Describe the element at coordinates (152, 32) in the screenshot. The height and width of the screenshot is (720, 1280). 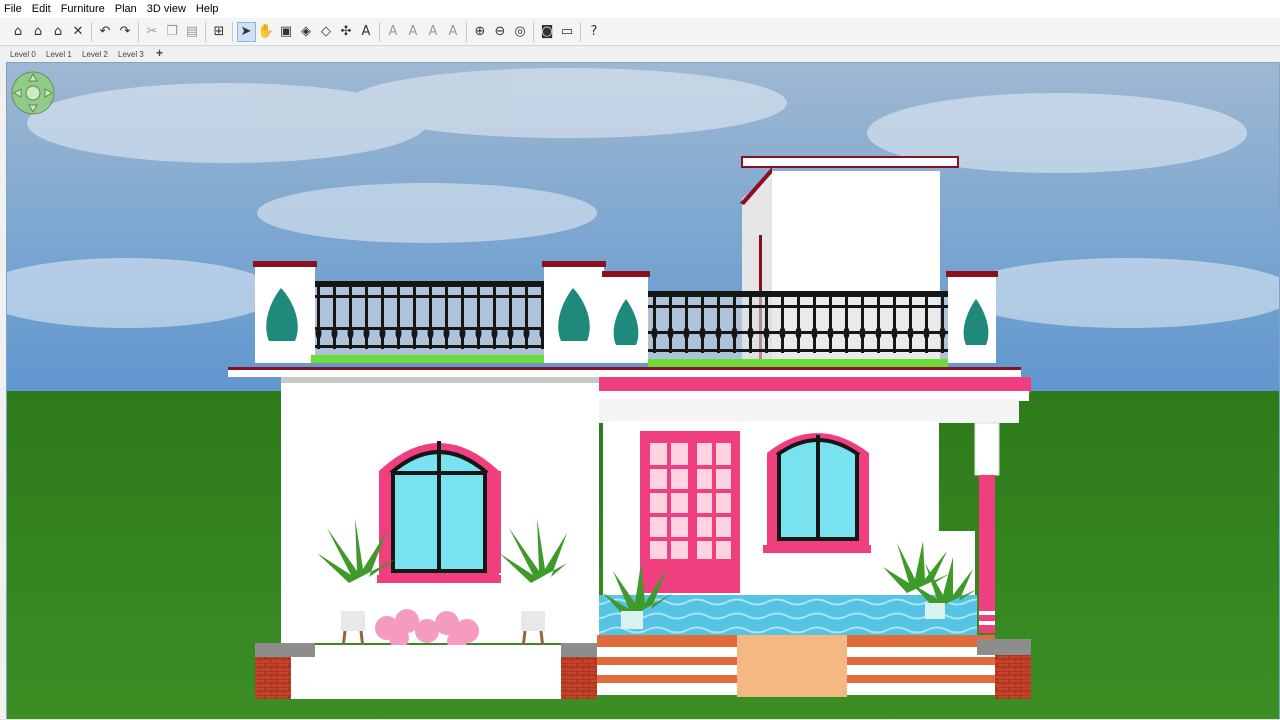
I see `cut-icon: ✂` at that location.